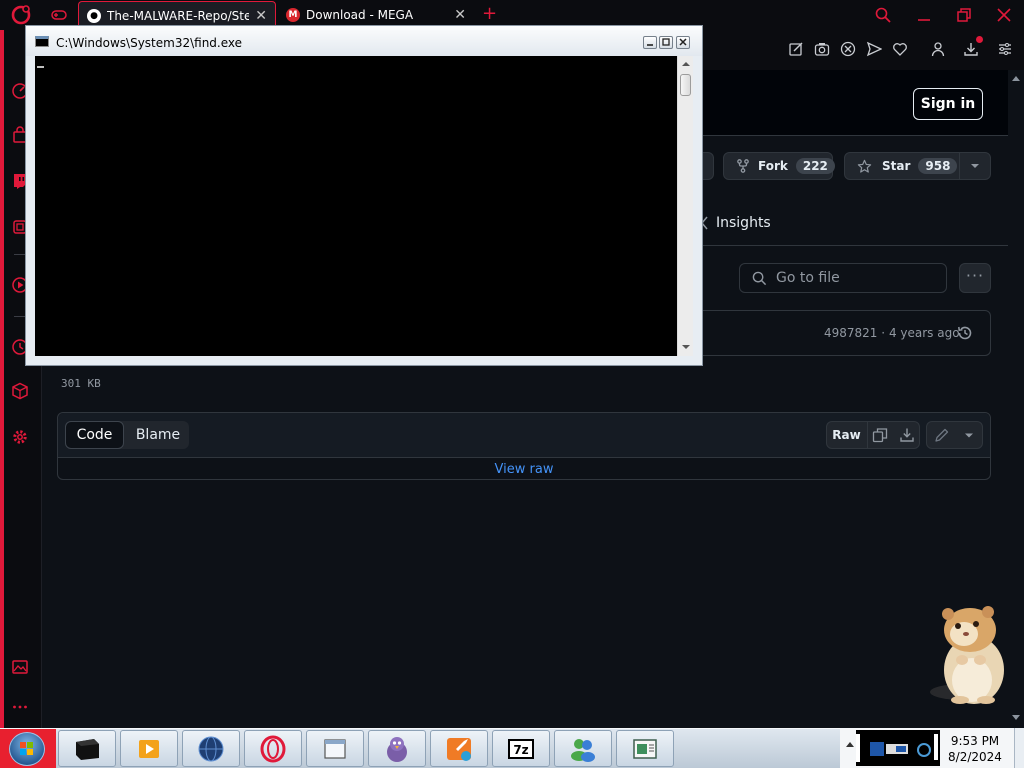  What do you see at coordinates (743, 223) in the screenshot?
I see `insights-label: Insights` at bounding box center [743, 223].